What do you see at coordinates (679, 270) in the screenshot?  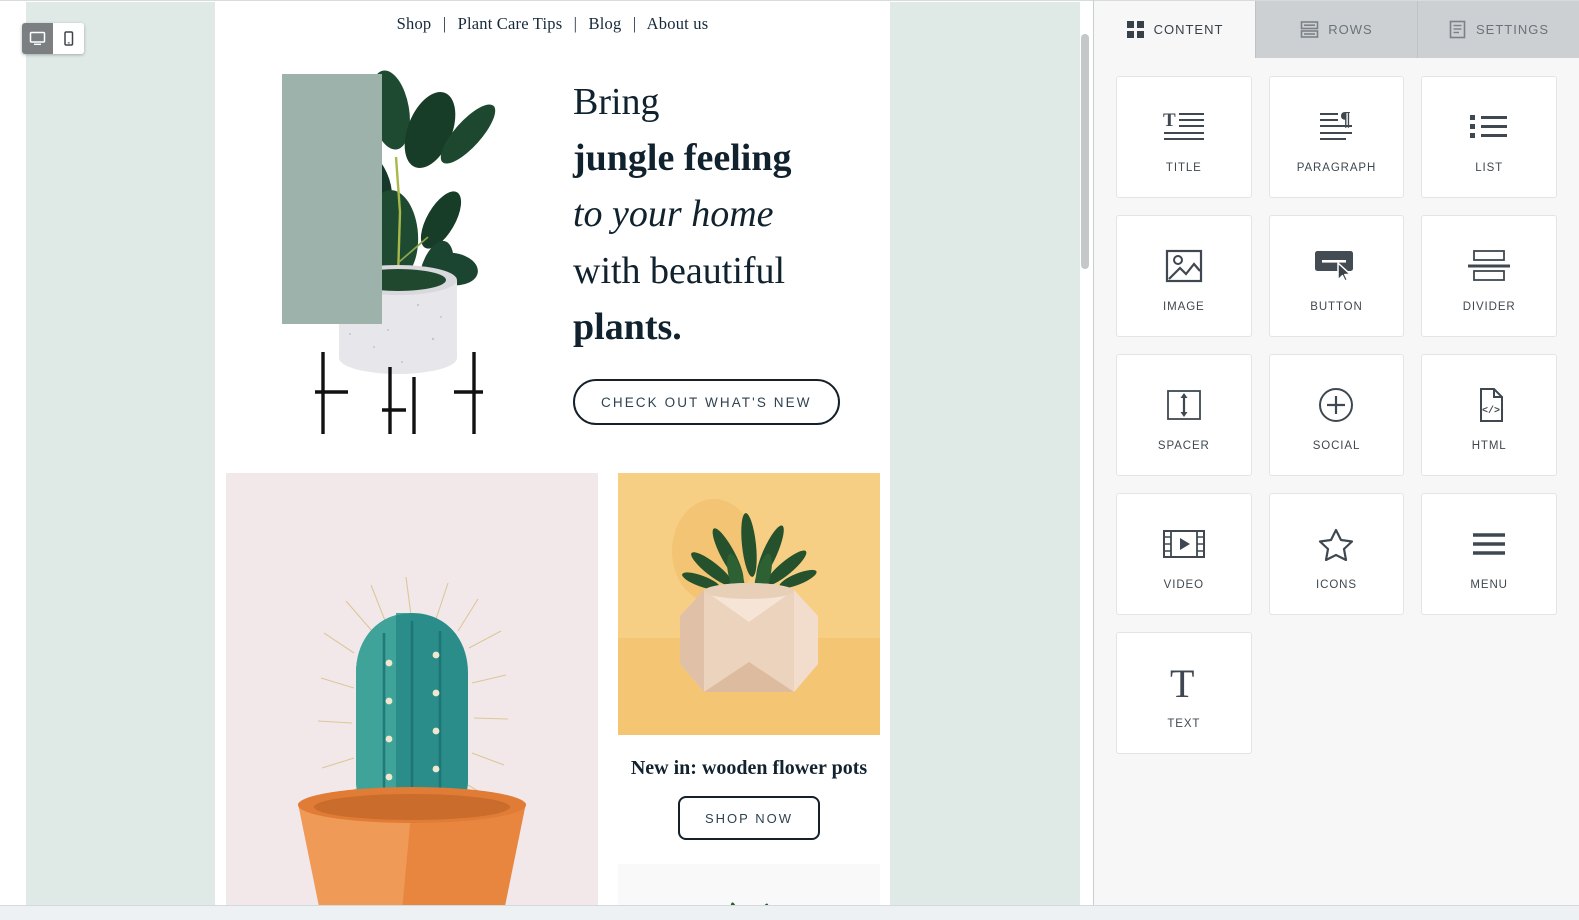 I see `headline-line-4: with beautiful` at bounding box center [679, 270].